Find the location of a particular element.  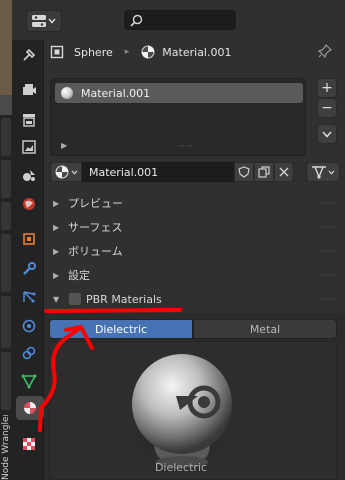

fake-user-button is located at coordinates (244, 172).